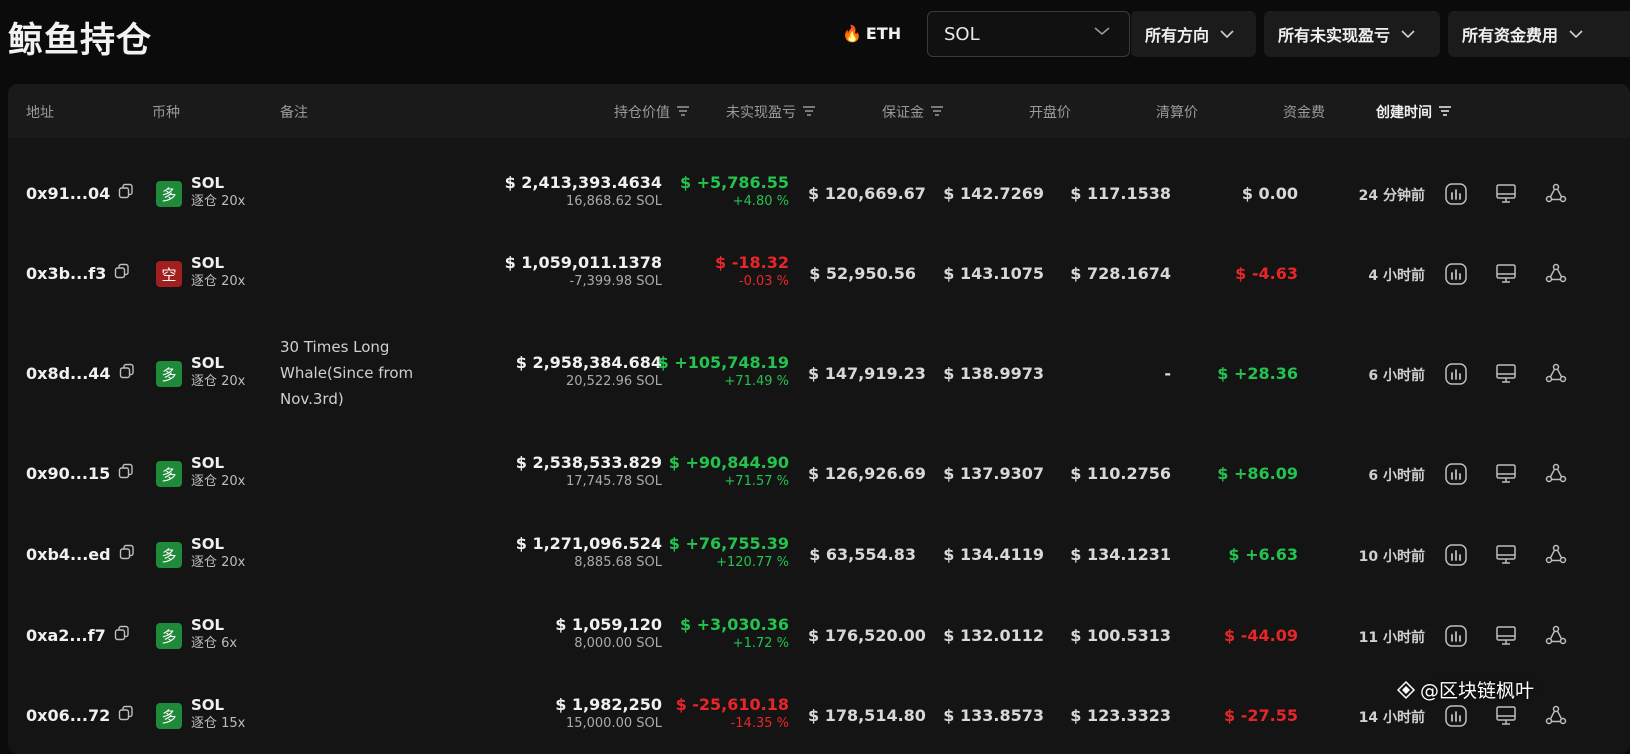 This screenshot has height=754, width=1630. What do you see at coordinates (862, 273) in the screenshot?
I see `row-margin: $ 52,950.56` at bounding box center [862, 273].